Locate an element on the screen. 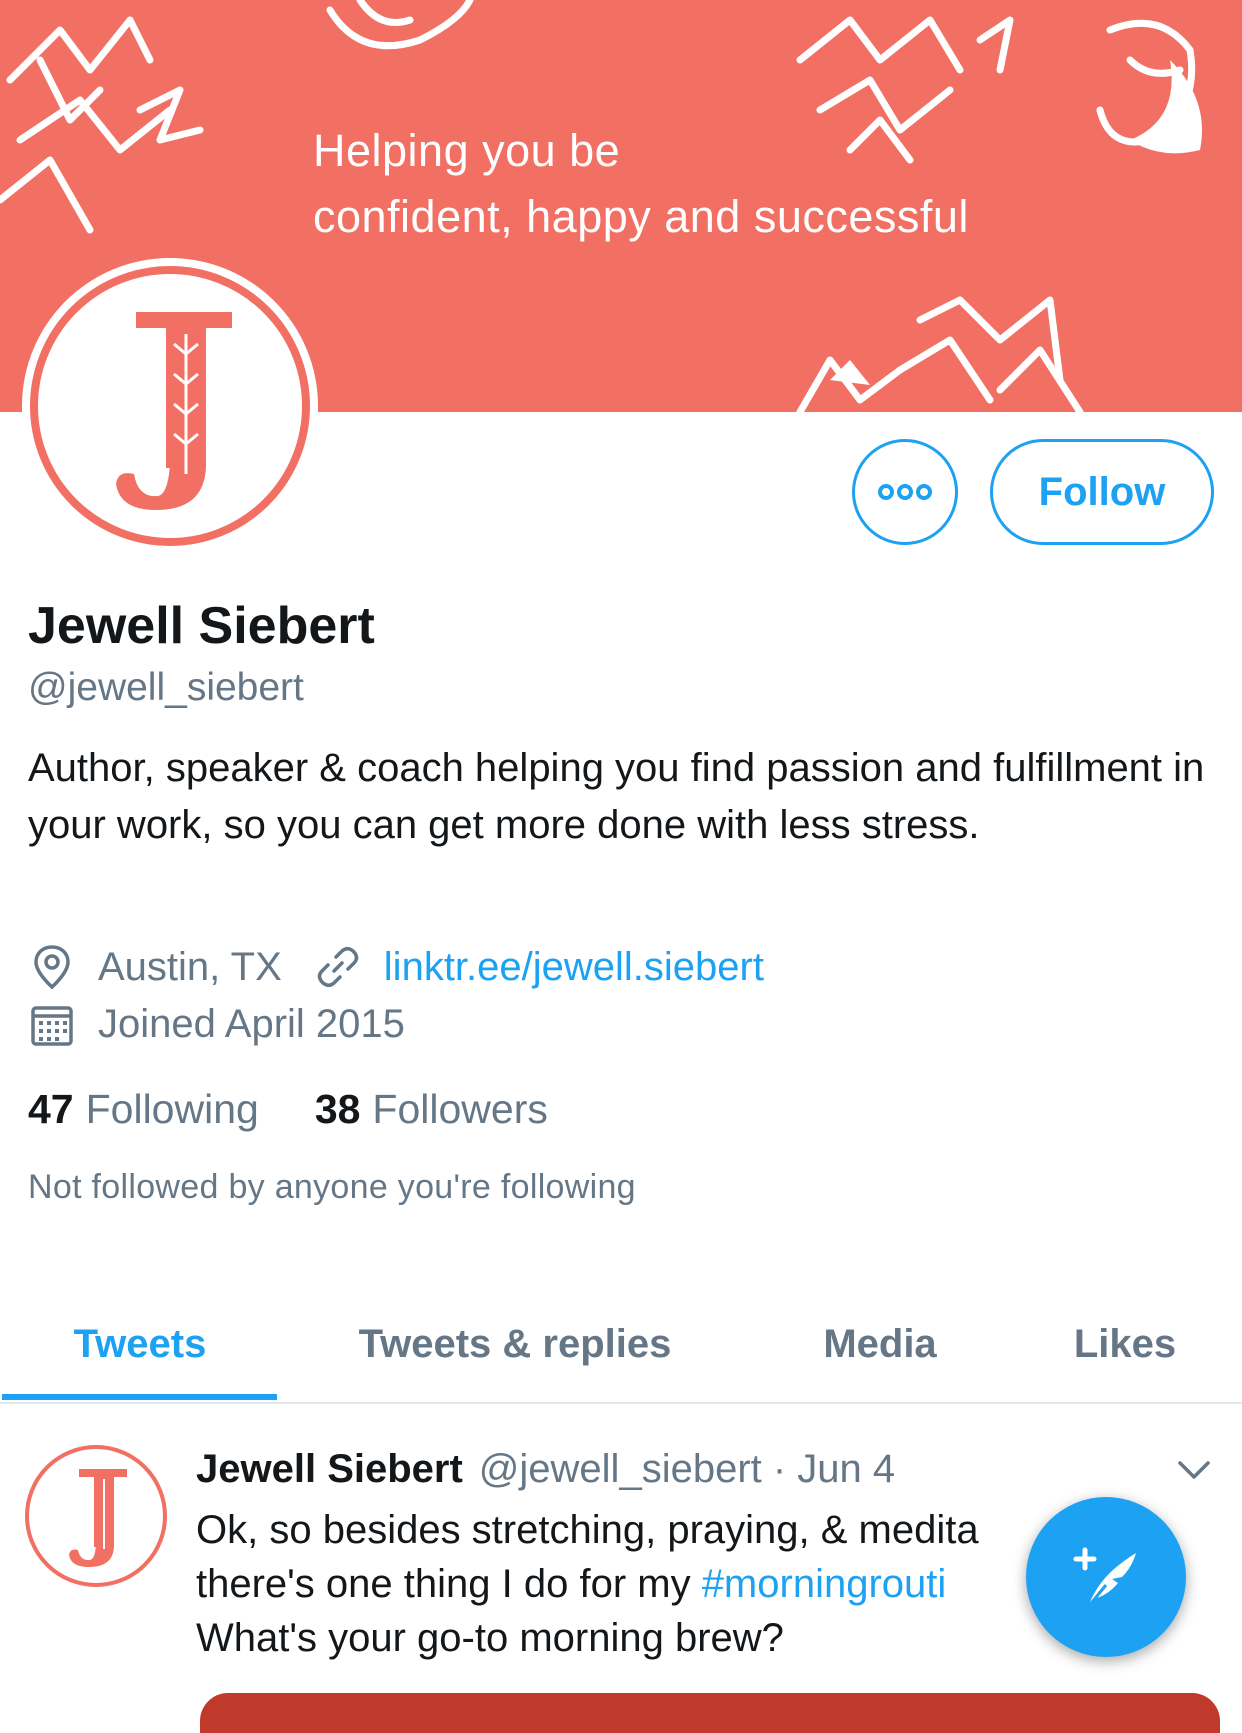 This screenshot has height=1733, width=1242. compose-feather-icon is located at coordinates (1104, 1577).